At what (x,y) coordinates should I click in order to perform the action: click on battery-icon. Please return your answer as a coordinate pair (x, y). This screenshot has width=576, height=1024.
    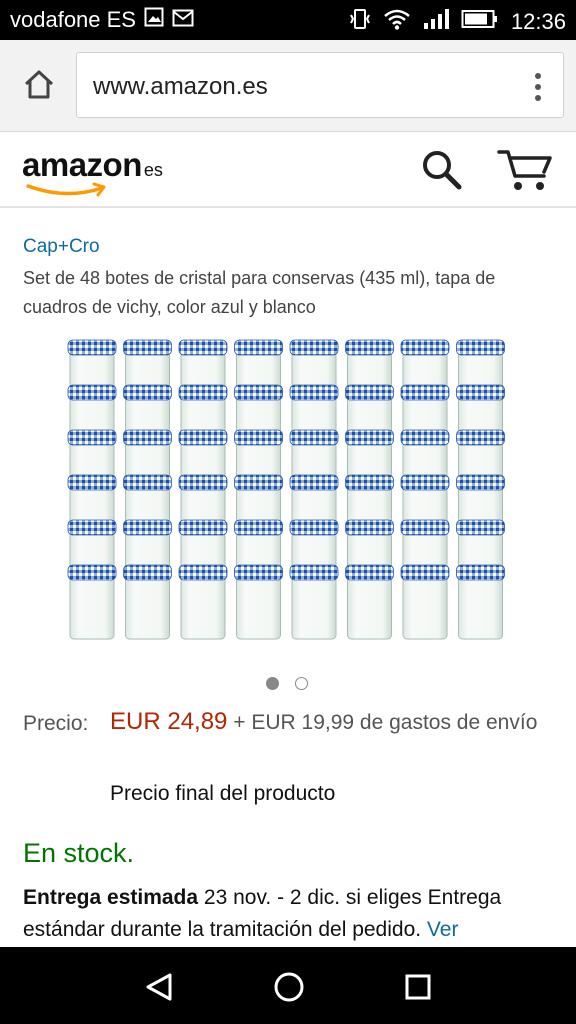
    Looking at the image, I should click on (480, 22).